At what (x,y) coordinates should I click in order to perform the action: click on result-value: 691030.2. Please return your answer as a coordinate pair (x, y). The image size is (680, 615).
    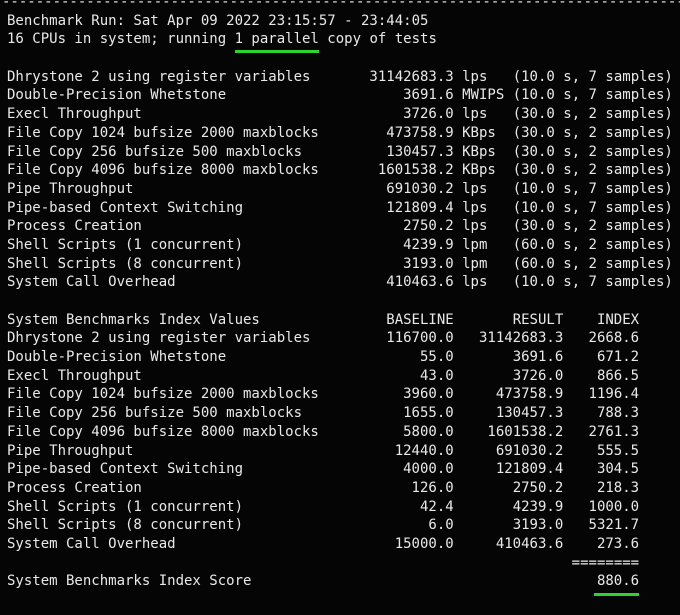
    Looking at the image, I should click on (529, 450).